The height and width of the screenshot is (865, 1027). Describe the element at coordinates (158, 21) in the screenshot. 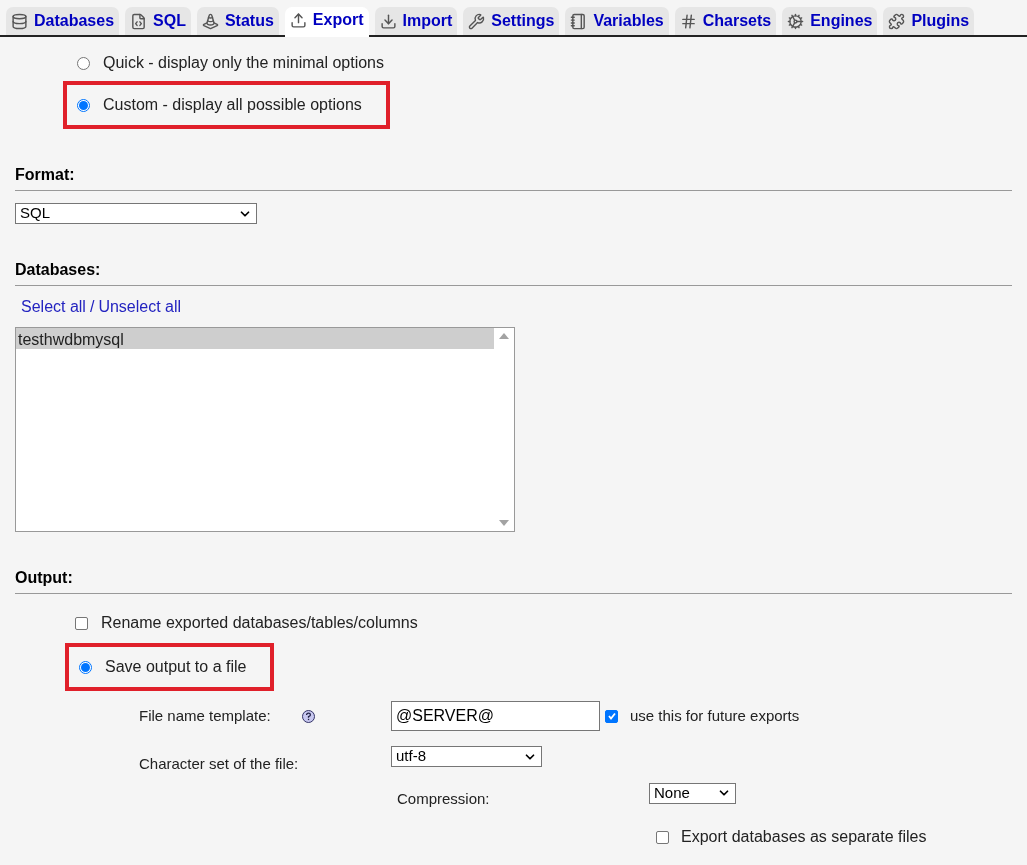

I see `tab: SQL` at that location.